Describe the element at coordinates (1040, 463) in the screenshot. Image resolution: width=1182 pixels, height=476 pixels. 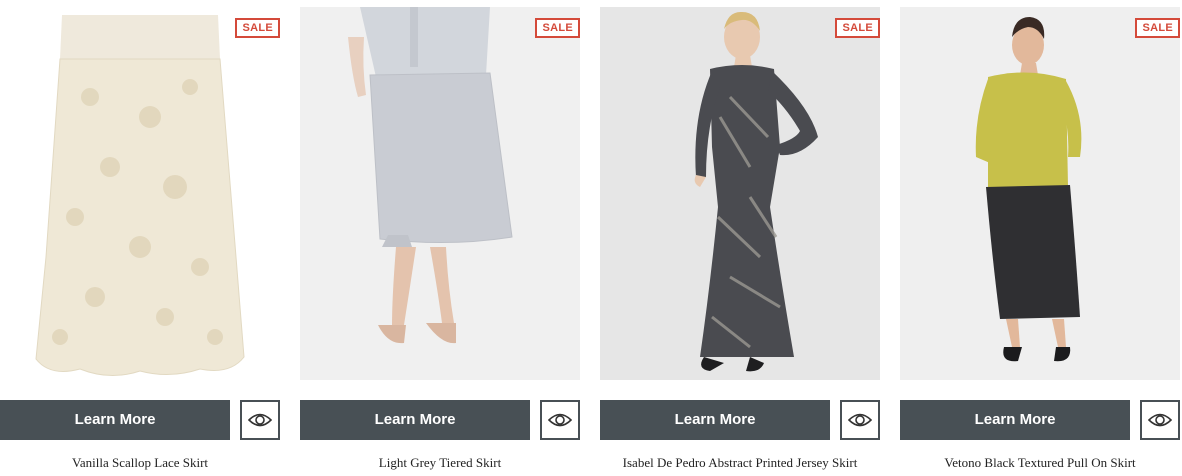
I see `product-name: Vetono Black Textured Pull On Skirt` at that location.